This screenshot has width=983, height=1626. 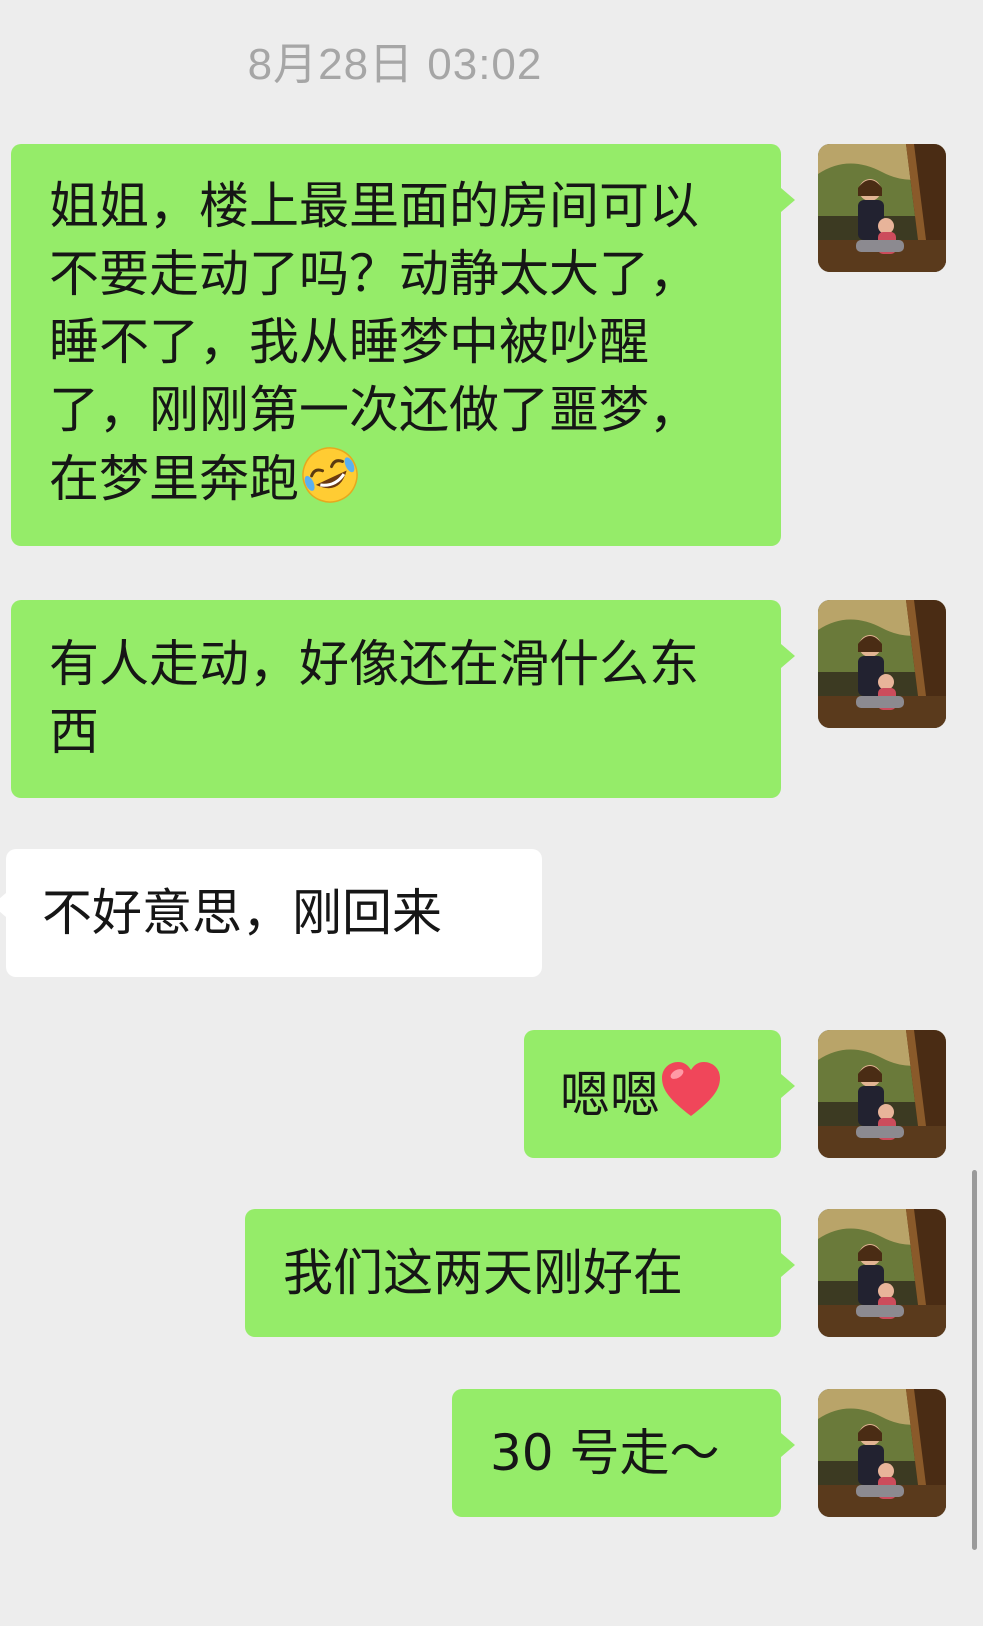 What do you see at coordinates (610, 1095) in the screenshot?
I see `message-text: 嗯嗯` at bounding box center [610, 1095].